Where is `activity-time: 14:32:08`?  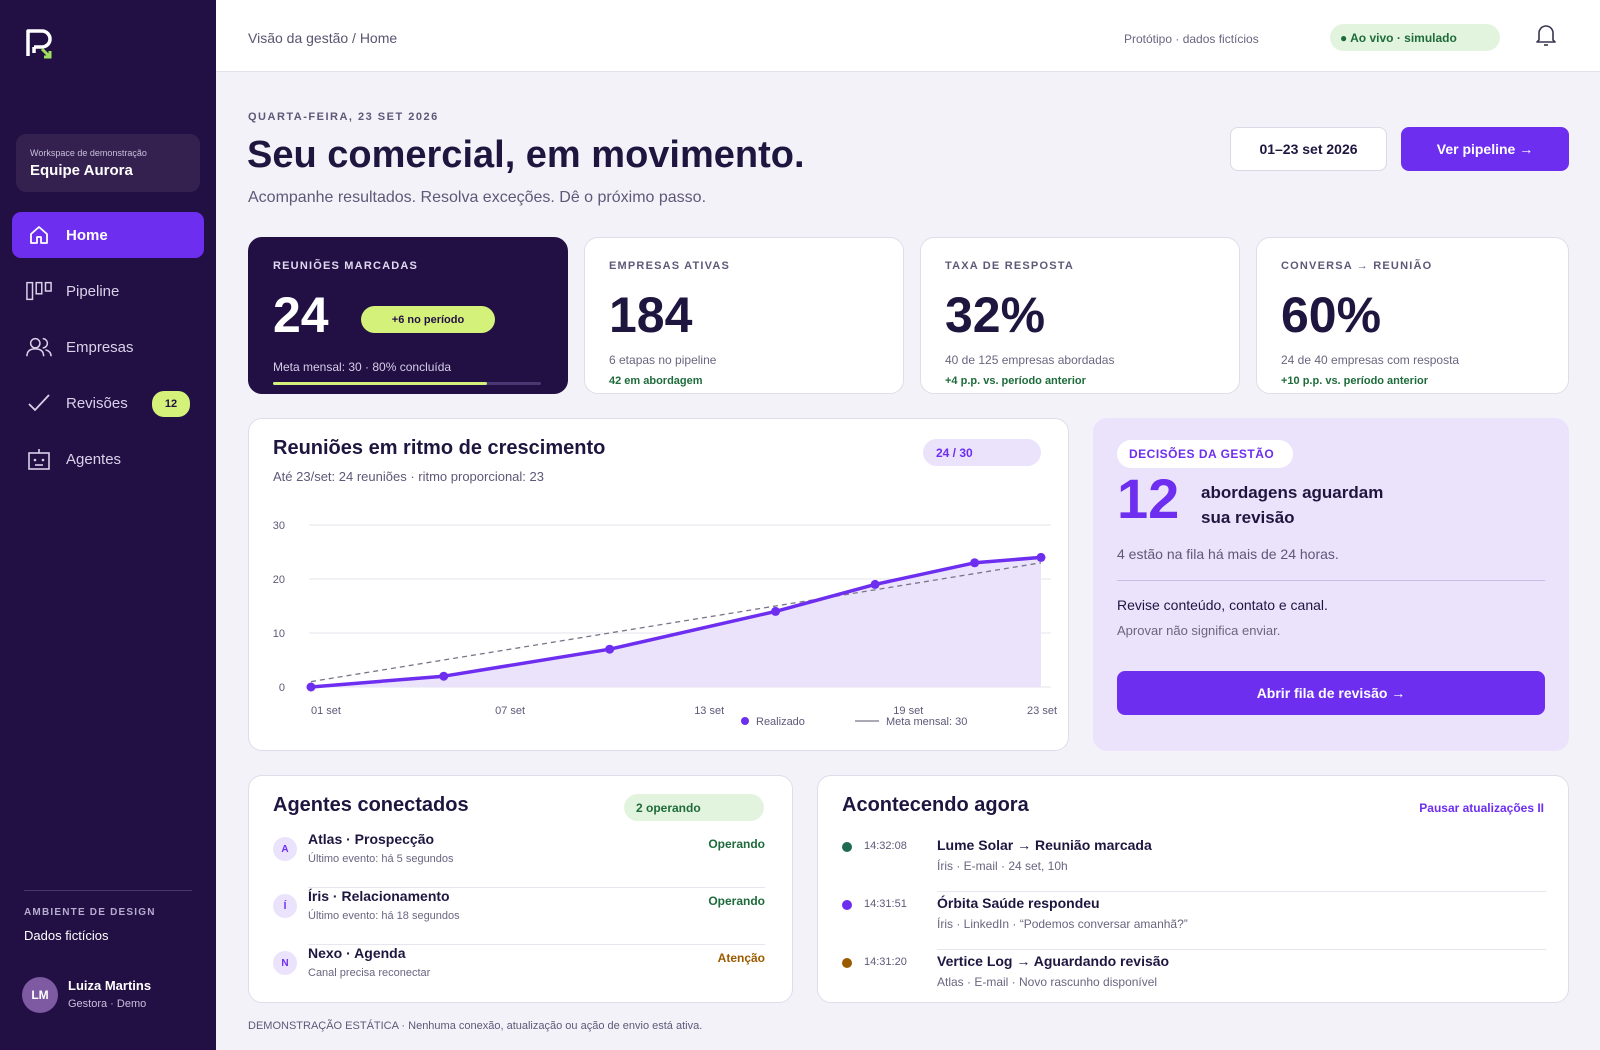 activity-time: 14:32:08 is located at coordinates (885, 846).